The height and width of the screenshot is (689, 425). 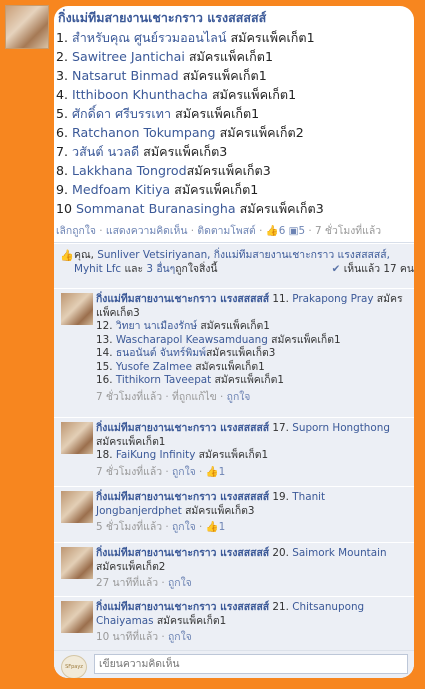 I want to click on member-link: Saimork Mountain, so click(x=339, y=553).